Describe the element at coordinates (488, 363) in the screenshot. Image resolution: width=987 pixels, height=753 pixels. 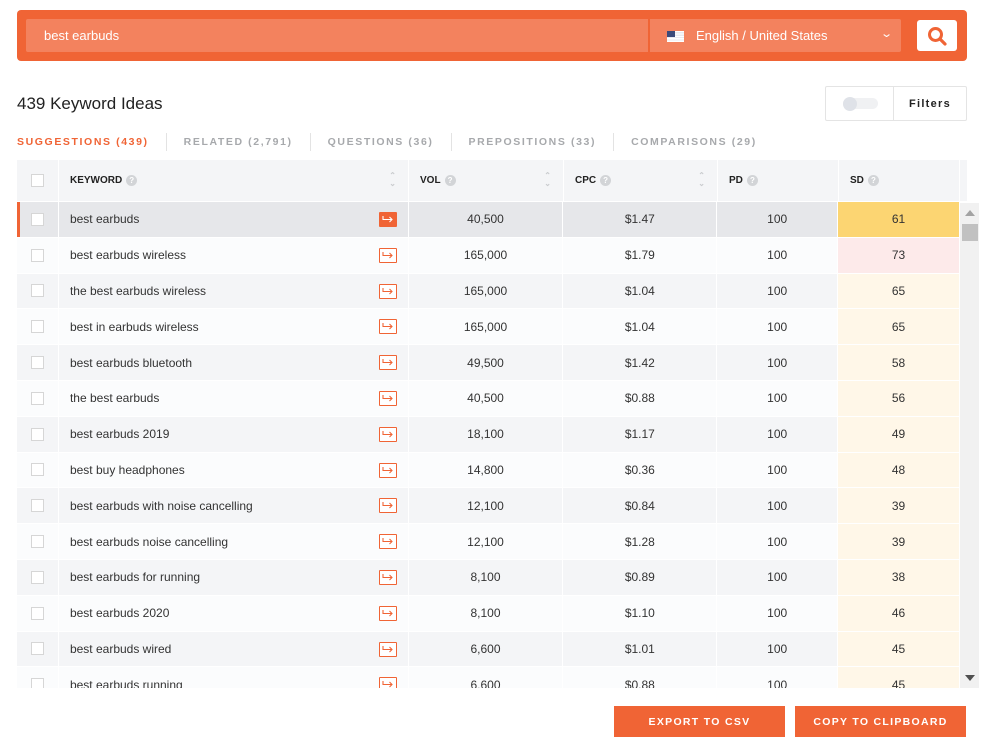
I see `table-row: best earbuds bluetooth 49,500 $1.42 100 58` at that location.